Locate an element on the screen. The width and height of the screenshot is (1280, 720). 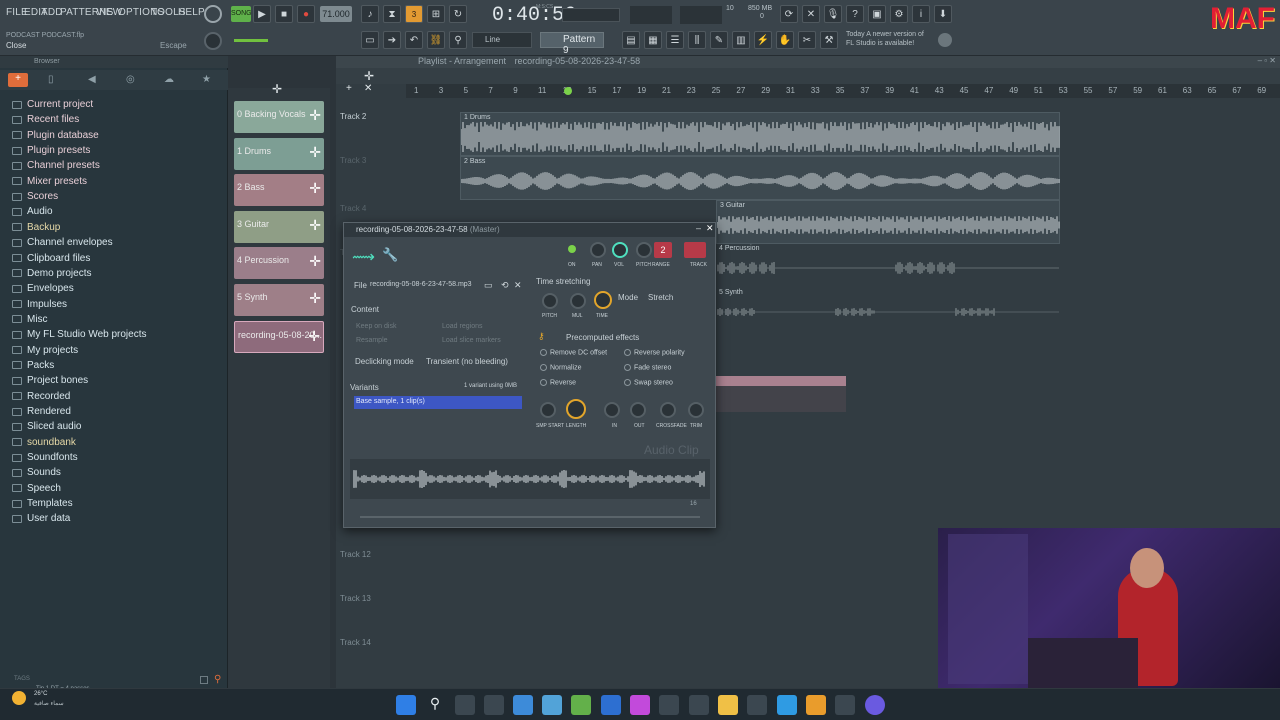
loop-record-icon: ↻ is located at coordinates (458, 14).